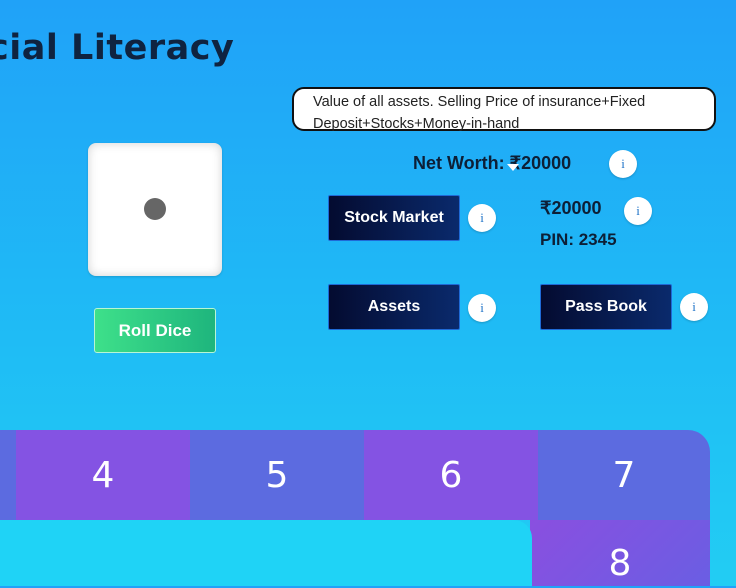 The width and height of the screenshot is (736, 588). What do you see at coordinates (451, 475) in the screenshot?
I see `board-cell-6: 6` at bounding box center [451, 475].